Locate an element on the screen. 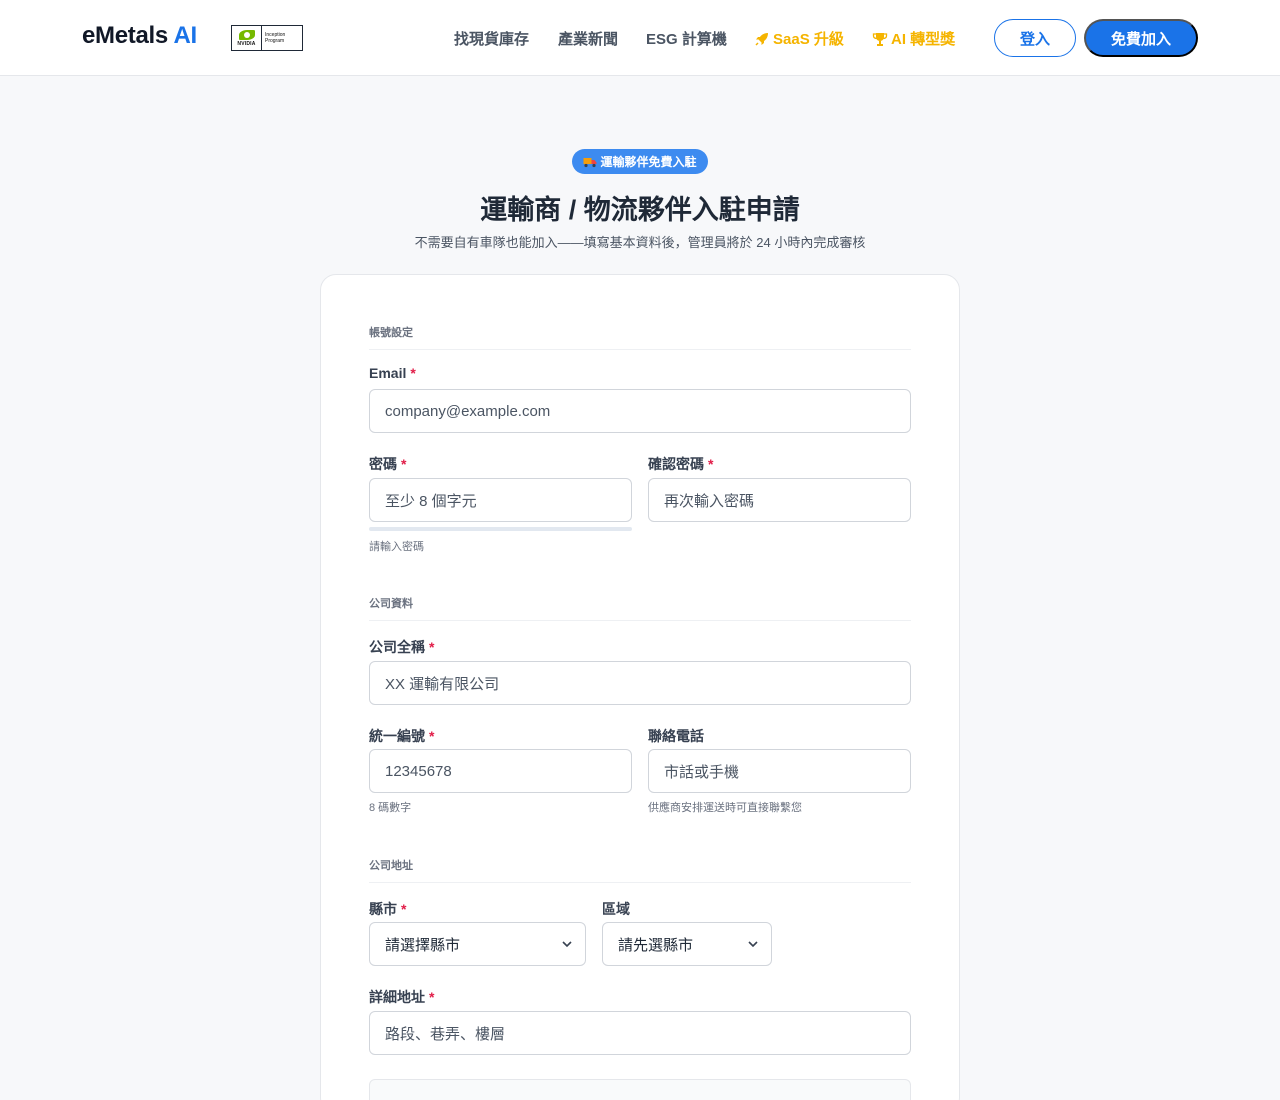  phone-field: 市話或手機 is located at coordinates (779, 771).